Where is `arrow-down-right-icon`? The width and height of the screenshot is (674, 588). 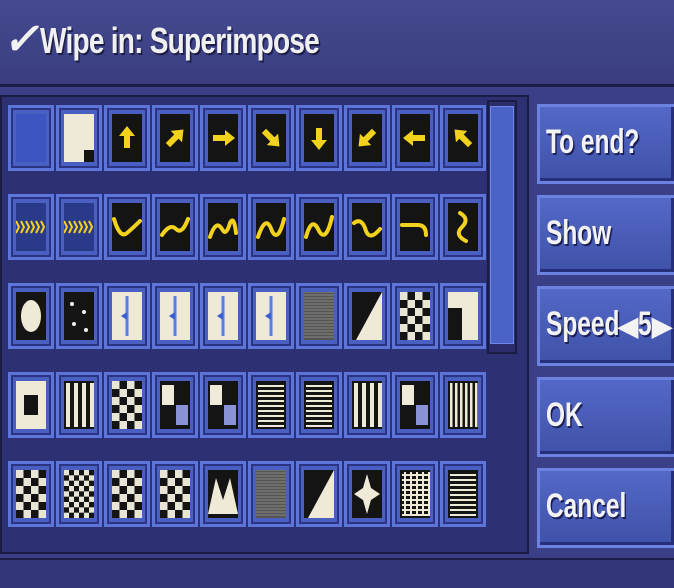
arrow-down-right-icon is located at coordinates (271, 138).